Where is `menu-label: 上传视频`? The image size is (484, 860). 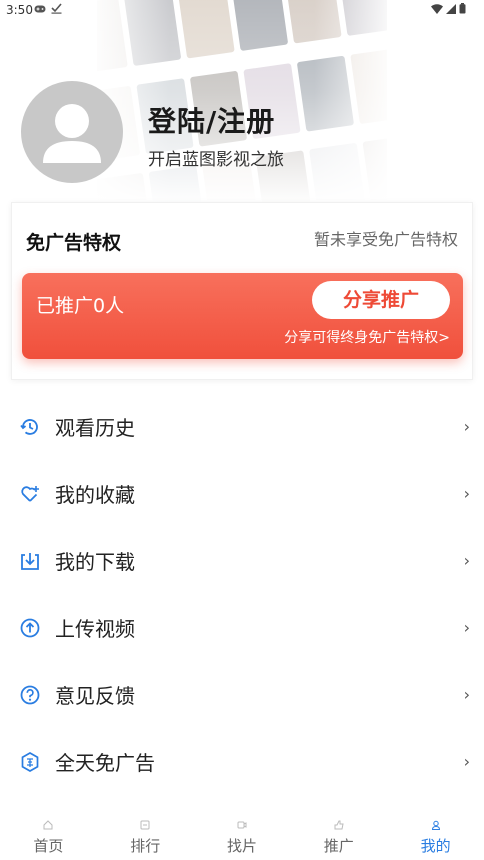
menu-label: 上传视频 is located at coordinates (95, 629).